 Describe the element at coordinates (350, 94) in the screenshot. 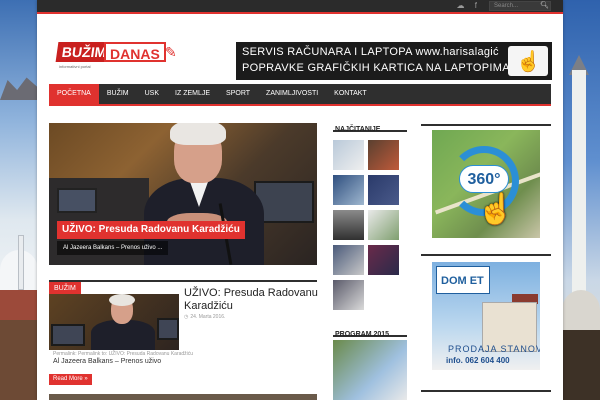

I see `nav-item-kontakt: KONTAKT` at that location.